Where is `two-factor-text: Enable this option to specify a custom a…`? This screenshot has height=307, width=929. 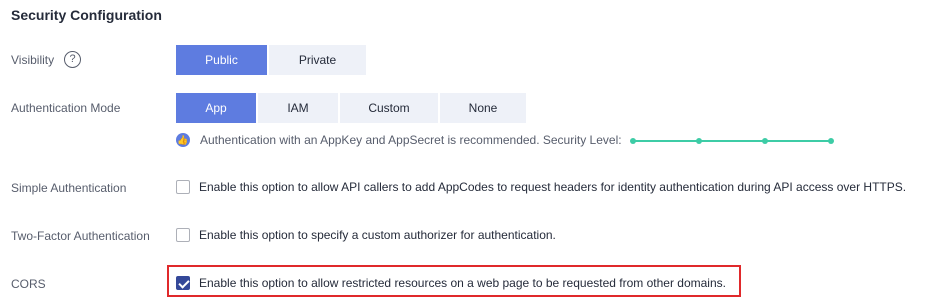 two-factor-text: Enable this option to specify a custom a… is located at coordinates (377, 235).